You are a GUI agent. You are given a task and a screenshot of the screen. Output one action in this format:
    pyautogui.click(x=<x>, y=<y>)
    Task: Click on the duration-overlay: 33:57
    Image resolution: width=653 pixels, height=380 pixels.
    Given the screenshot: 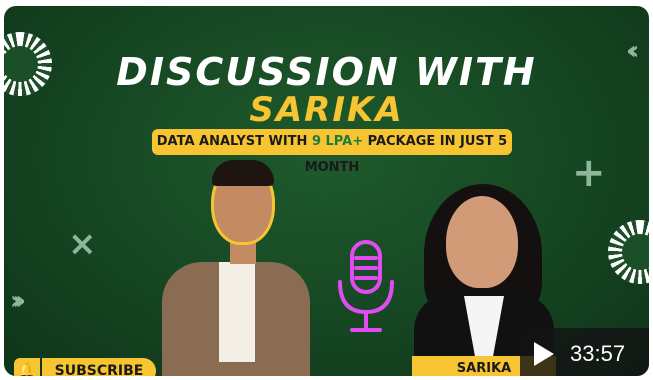 What is the action you would take?
    pyautogui.click(x=584, y=352)
    